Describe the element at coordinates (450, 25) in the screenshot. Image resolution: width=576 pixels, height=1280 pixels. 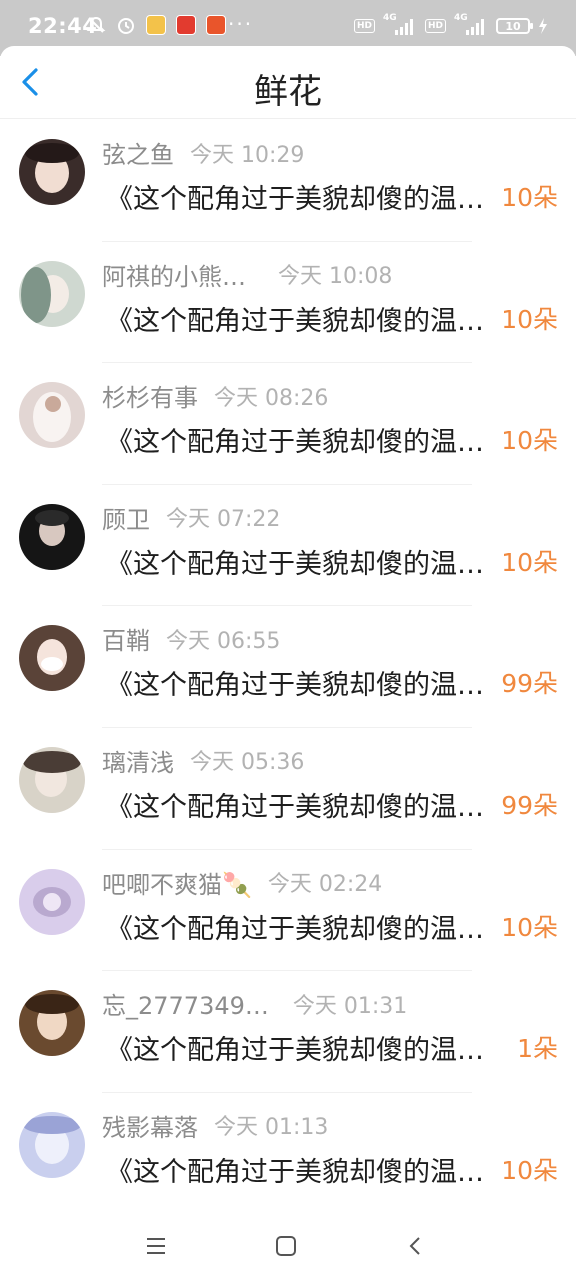
I see `status-right-icons: HD 4G HD 4G 10` at that location.